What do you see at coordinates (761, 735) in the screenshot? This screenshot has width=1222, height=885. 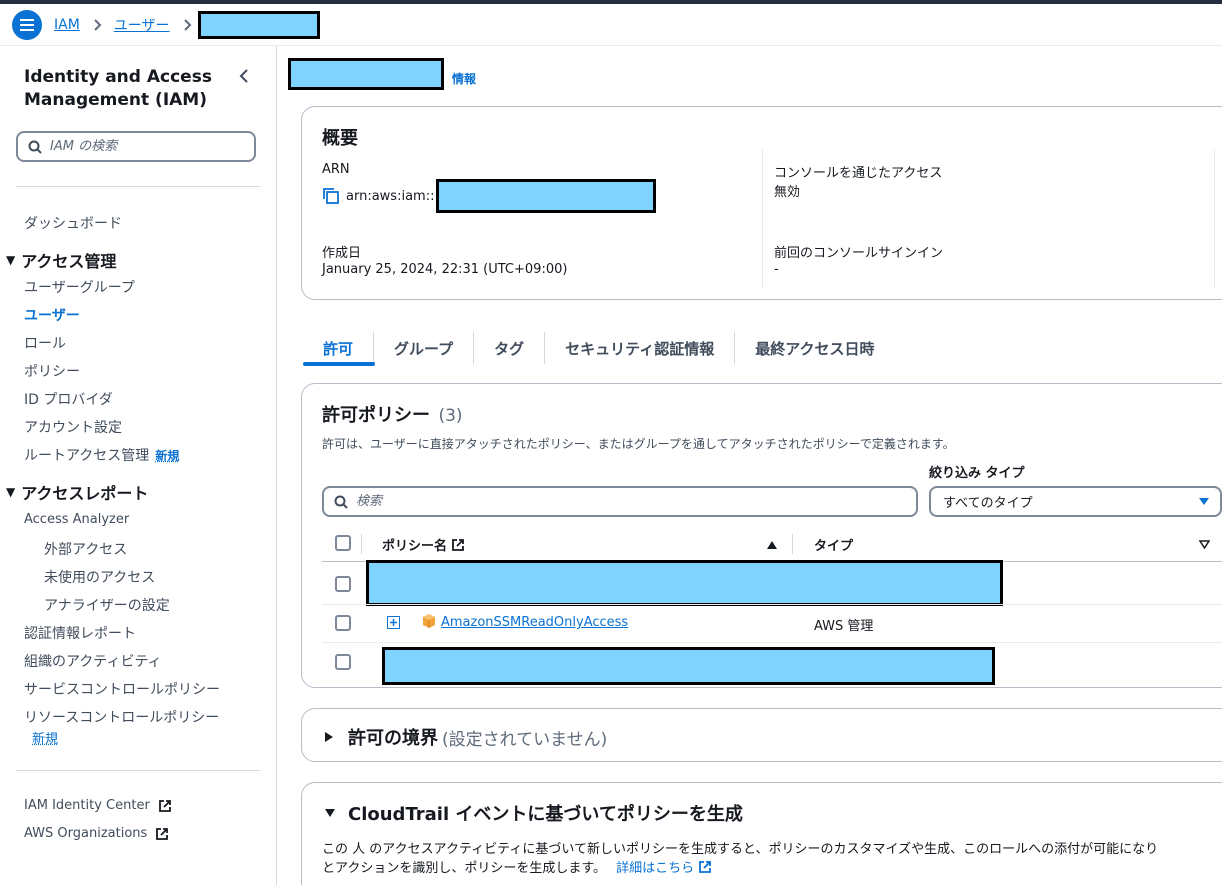 I see `permissions-boundary-card: 許可の境界 (設定されていません)` at bounding box center [761, 735].